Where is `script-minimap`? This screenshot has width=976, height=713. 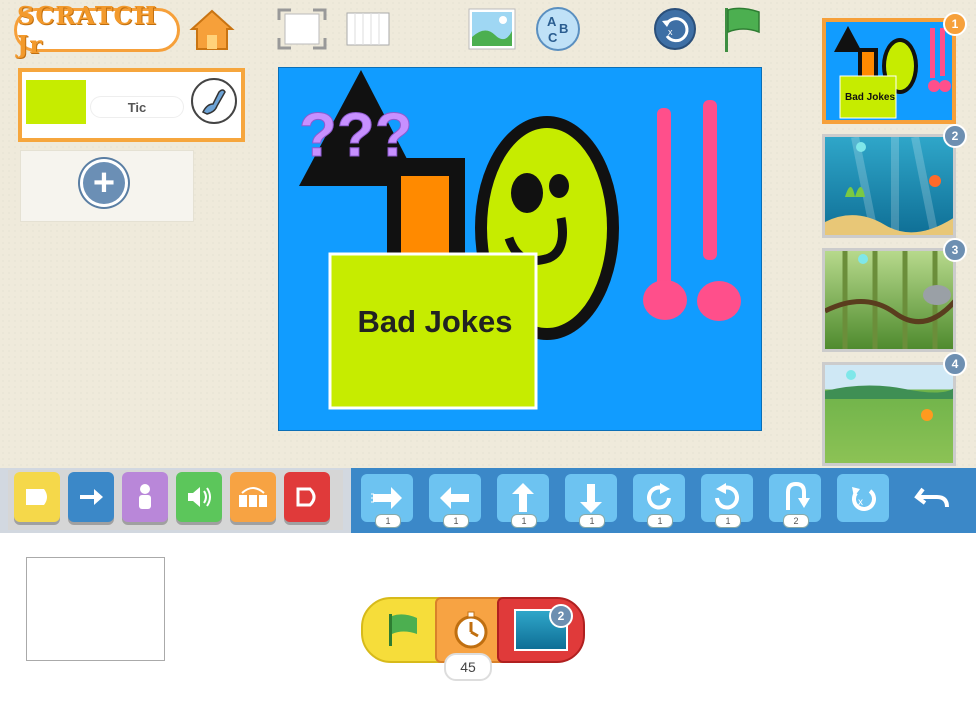 script-minimap is located at coordinates (95, 609).